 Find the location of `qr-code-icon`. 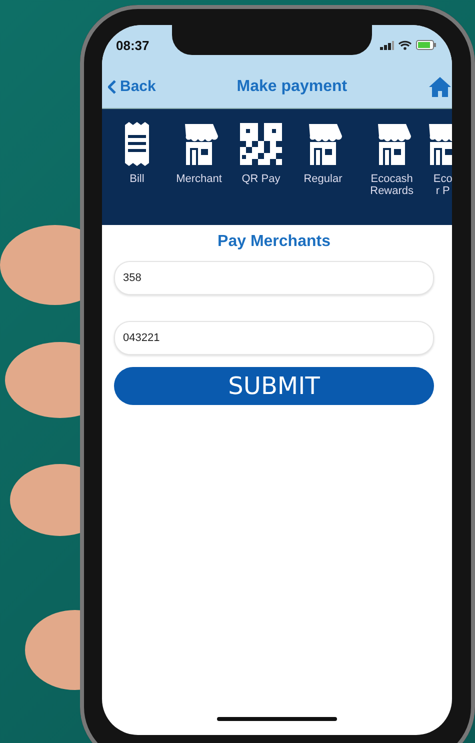

qr-code-icon is located at coordinates (261, 144).